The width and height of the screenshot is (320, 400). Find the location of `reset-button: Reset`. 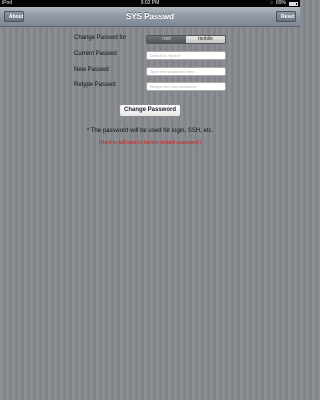

reset-button: Reset is located at coordinates (286, 16).